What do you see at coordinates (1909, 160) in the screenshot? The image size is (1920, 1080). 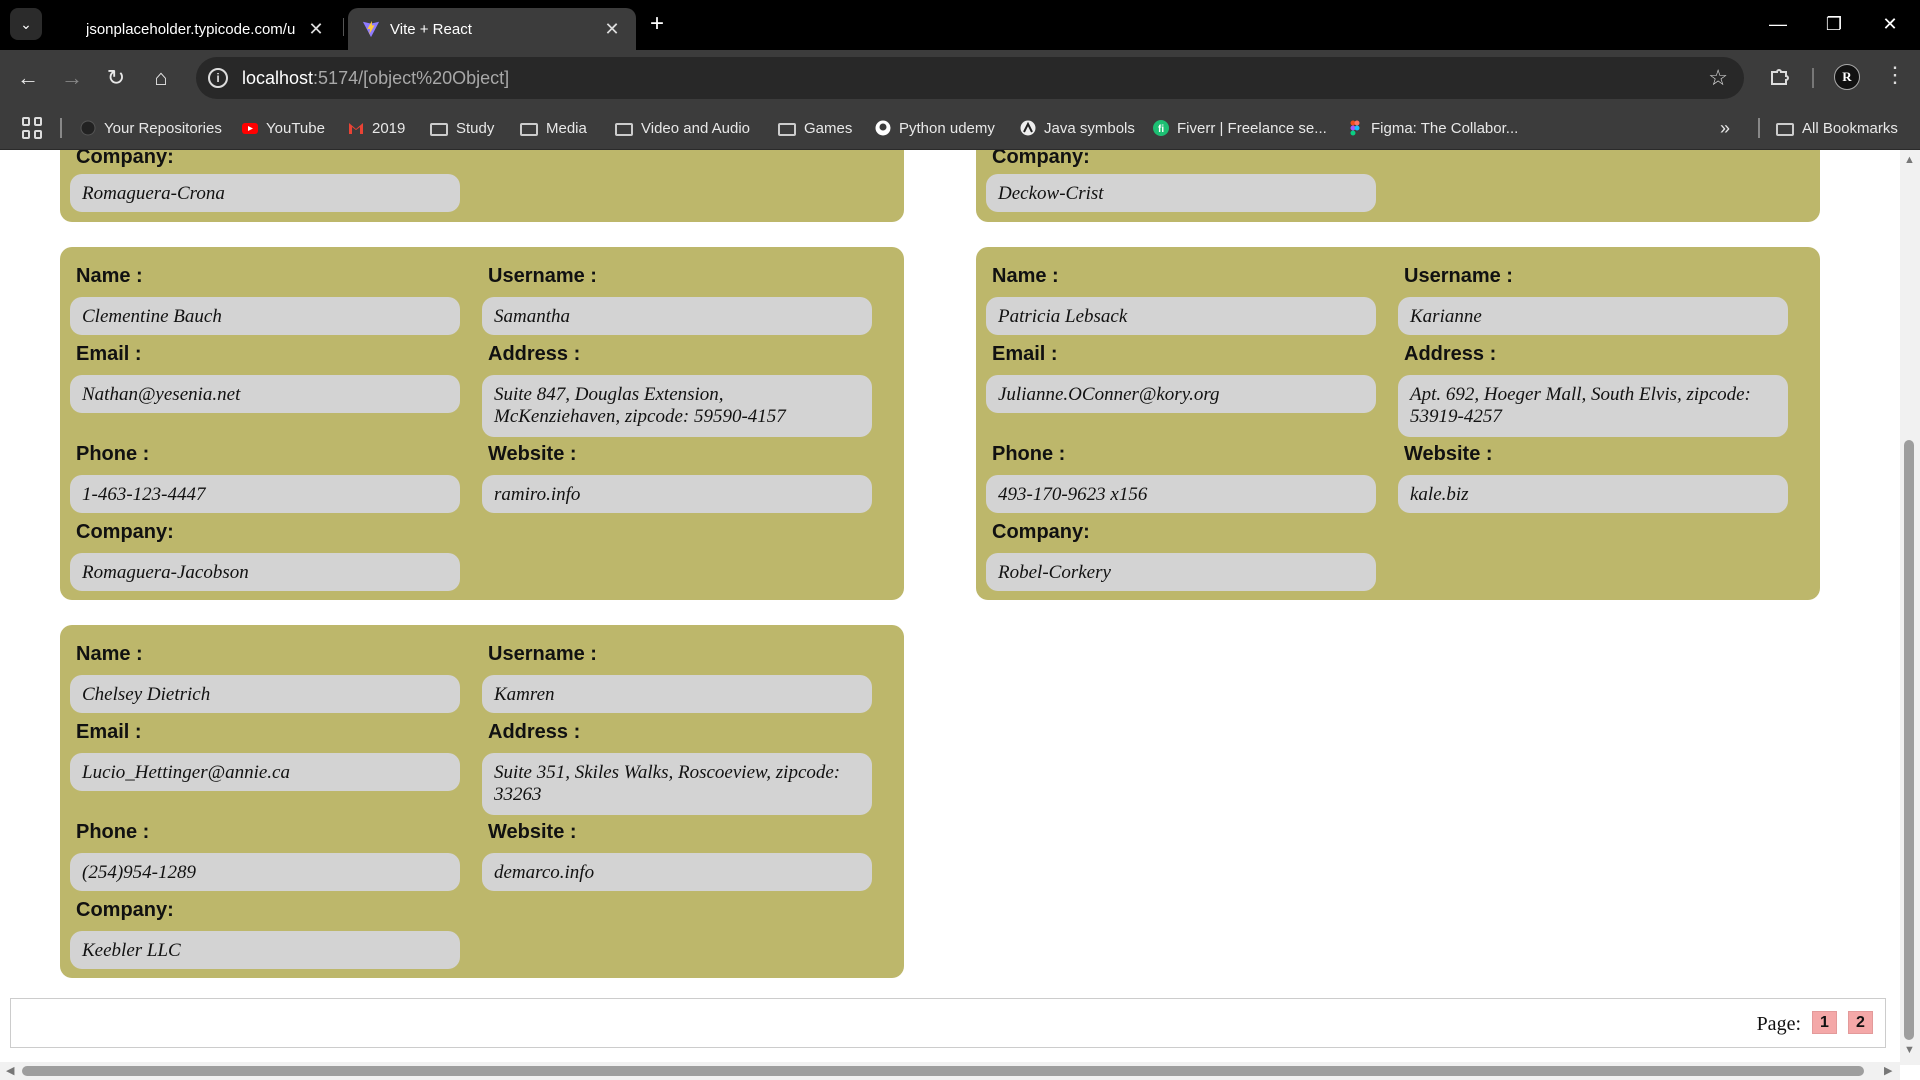 I see `scroll-up-arrow-icon: ▲` at bounding box center [1909, 160].